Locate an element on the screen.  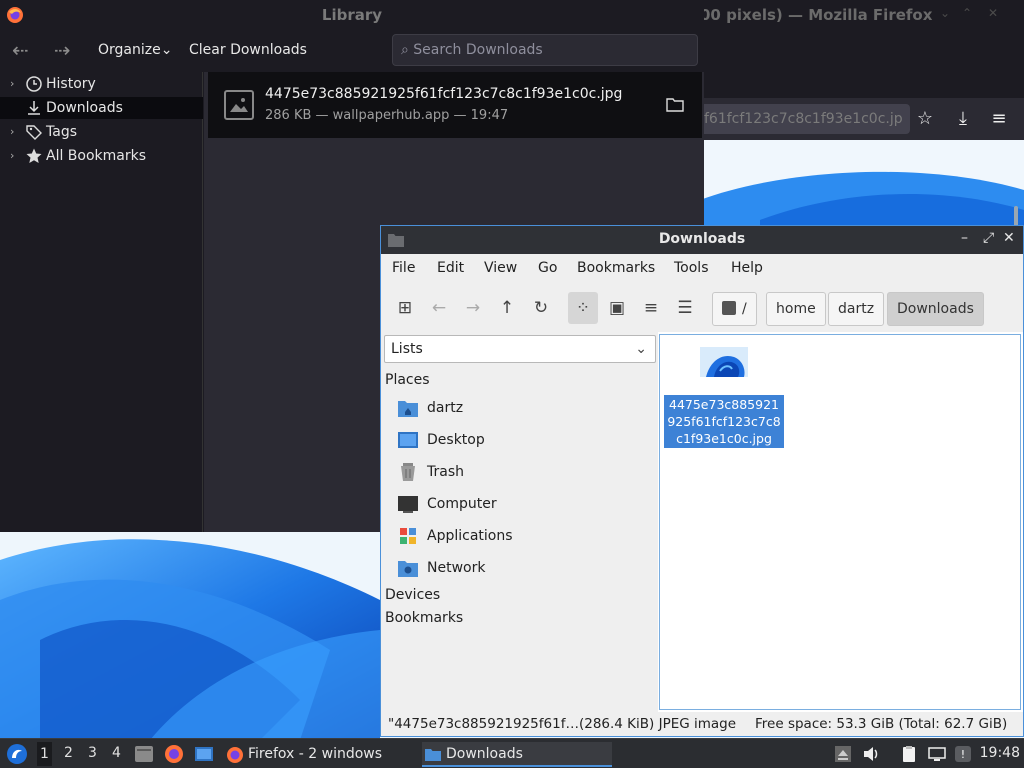
menu-file: File is located at coordinates (403, 268).